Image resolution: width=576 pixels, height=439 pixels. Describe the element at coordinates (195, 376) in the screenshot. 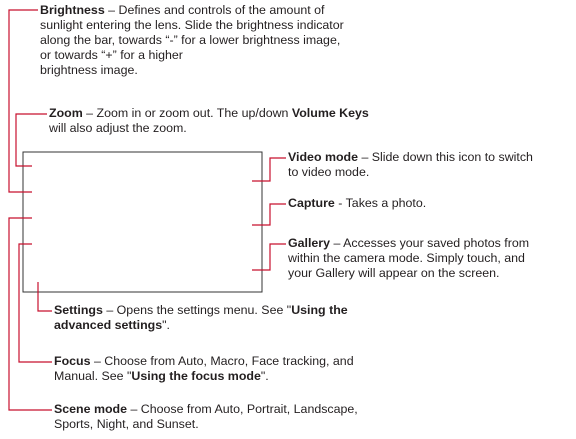

I see `focus-link: Using the focus mode` at that location.